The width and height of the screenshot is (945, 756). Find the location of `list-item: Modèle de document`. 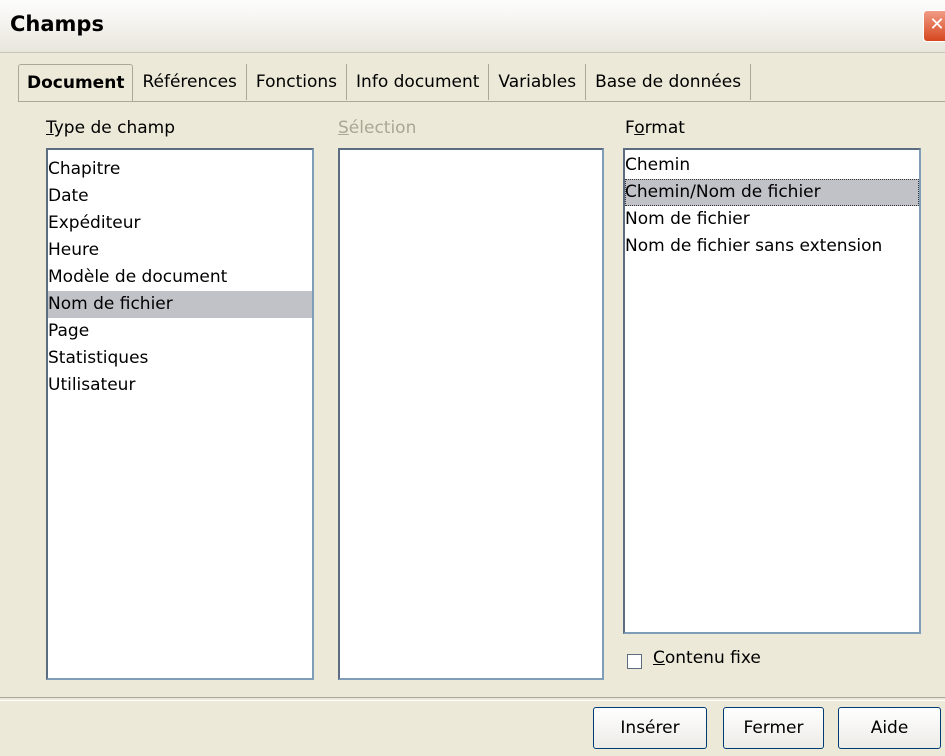

list-item: Modèle de document is located at coordinates (180, 277).